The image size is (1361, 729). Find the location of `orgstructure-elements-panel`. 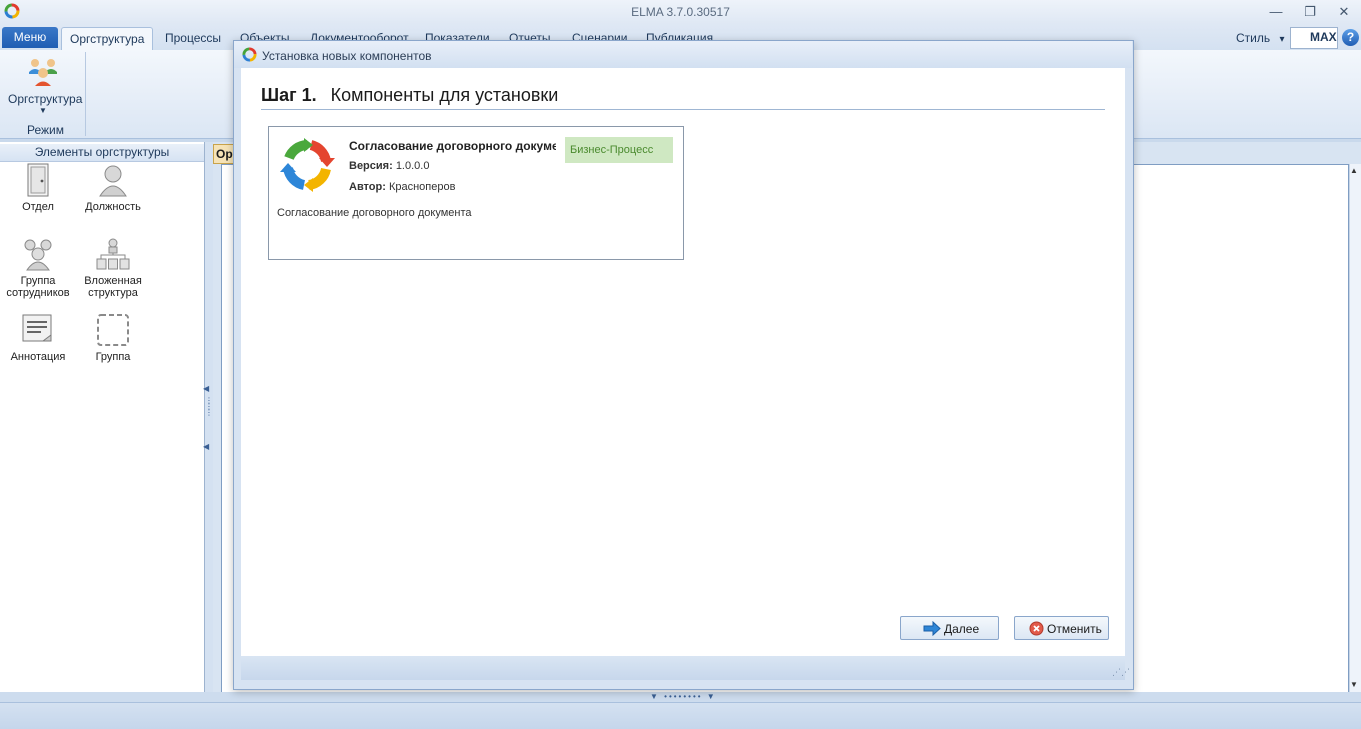

orgstructure-elements-panel is located at coordinates (102, 417).